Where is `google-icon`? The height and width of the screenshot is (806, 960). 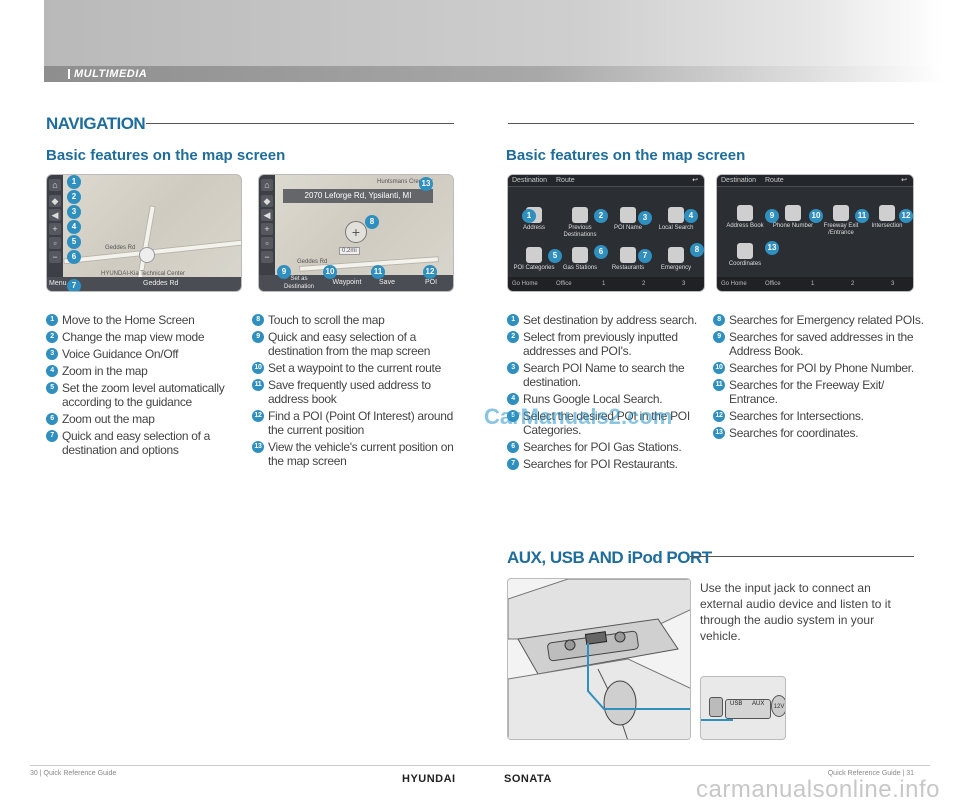 google-icon is located at coordinates (676, 215).